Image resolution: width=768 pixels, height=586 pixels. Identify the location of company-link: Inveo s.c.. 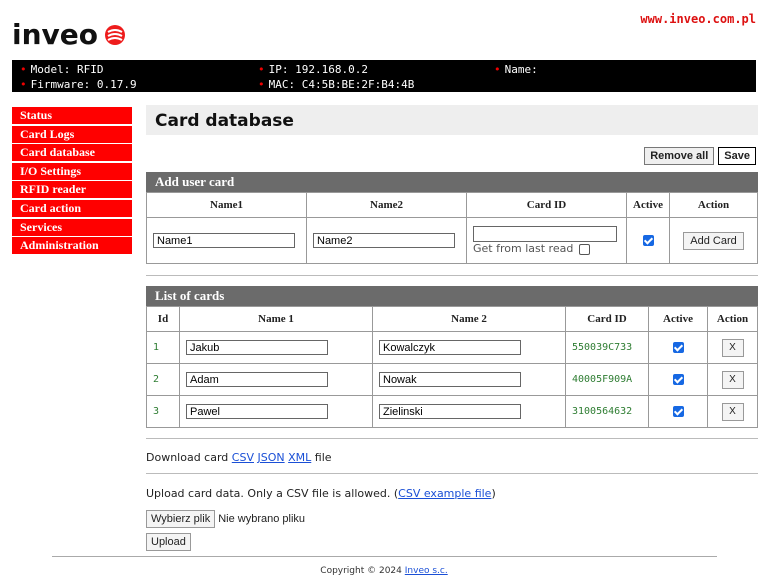
(426, 571).